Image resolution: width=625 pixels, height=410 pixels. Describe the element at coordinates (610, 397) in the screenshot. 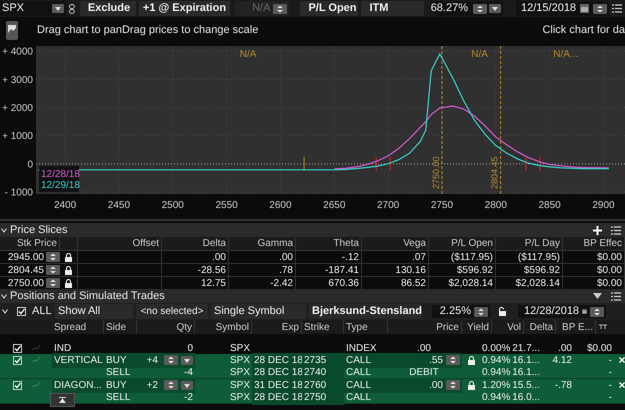

I see `table-cell-text: -` at that location.